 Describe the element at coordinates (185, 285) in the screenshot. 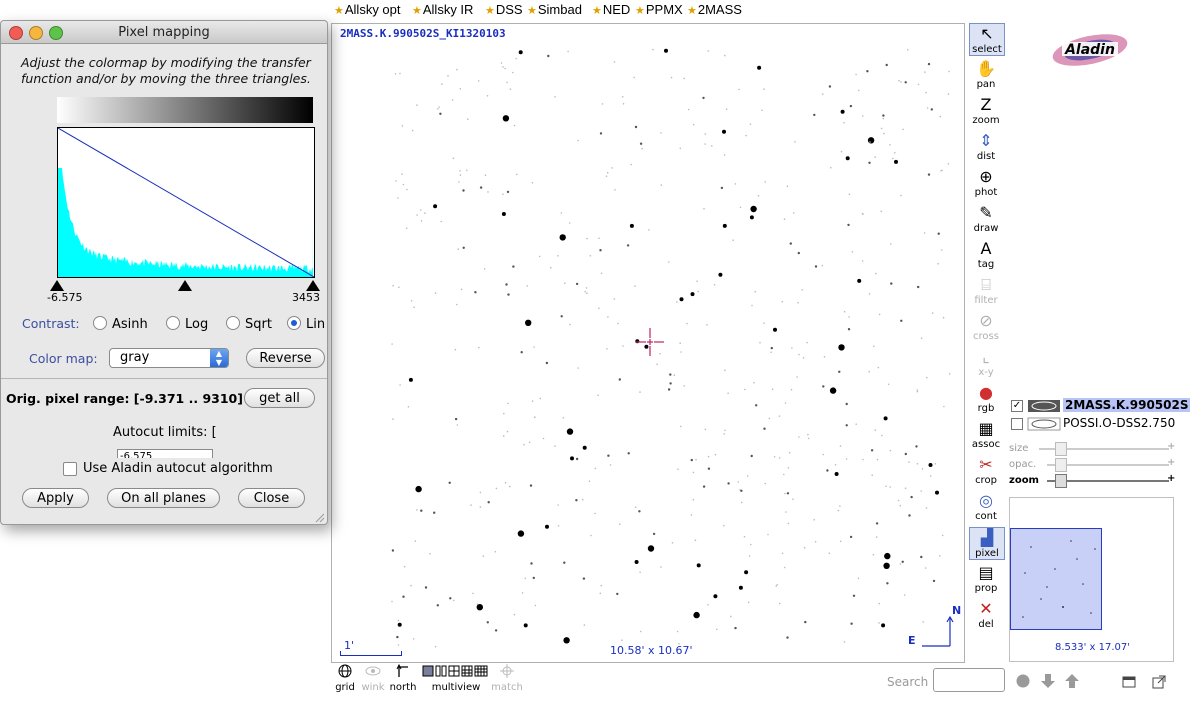

I see `mid-triangle-icon` at that location.